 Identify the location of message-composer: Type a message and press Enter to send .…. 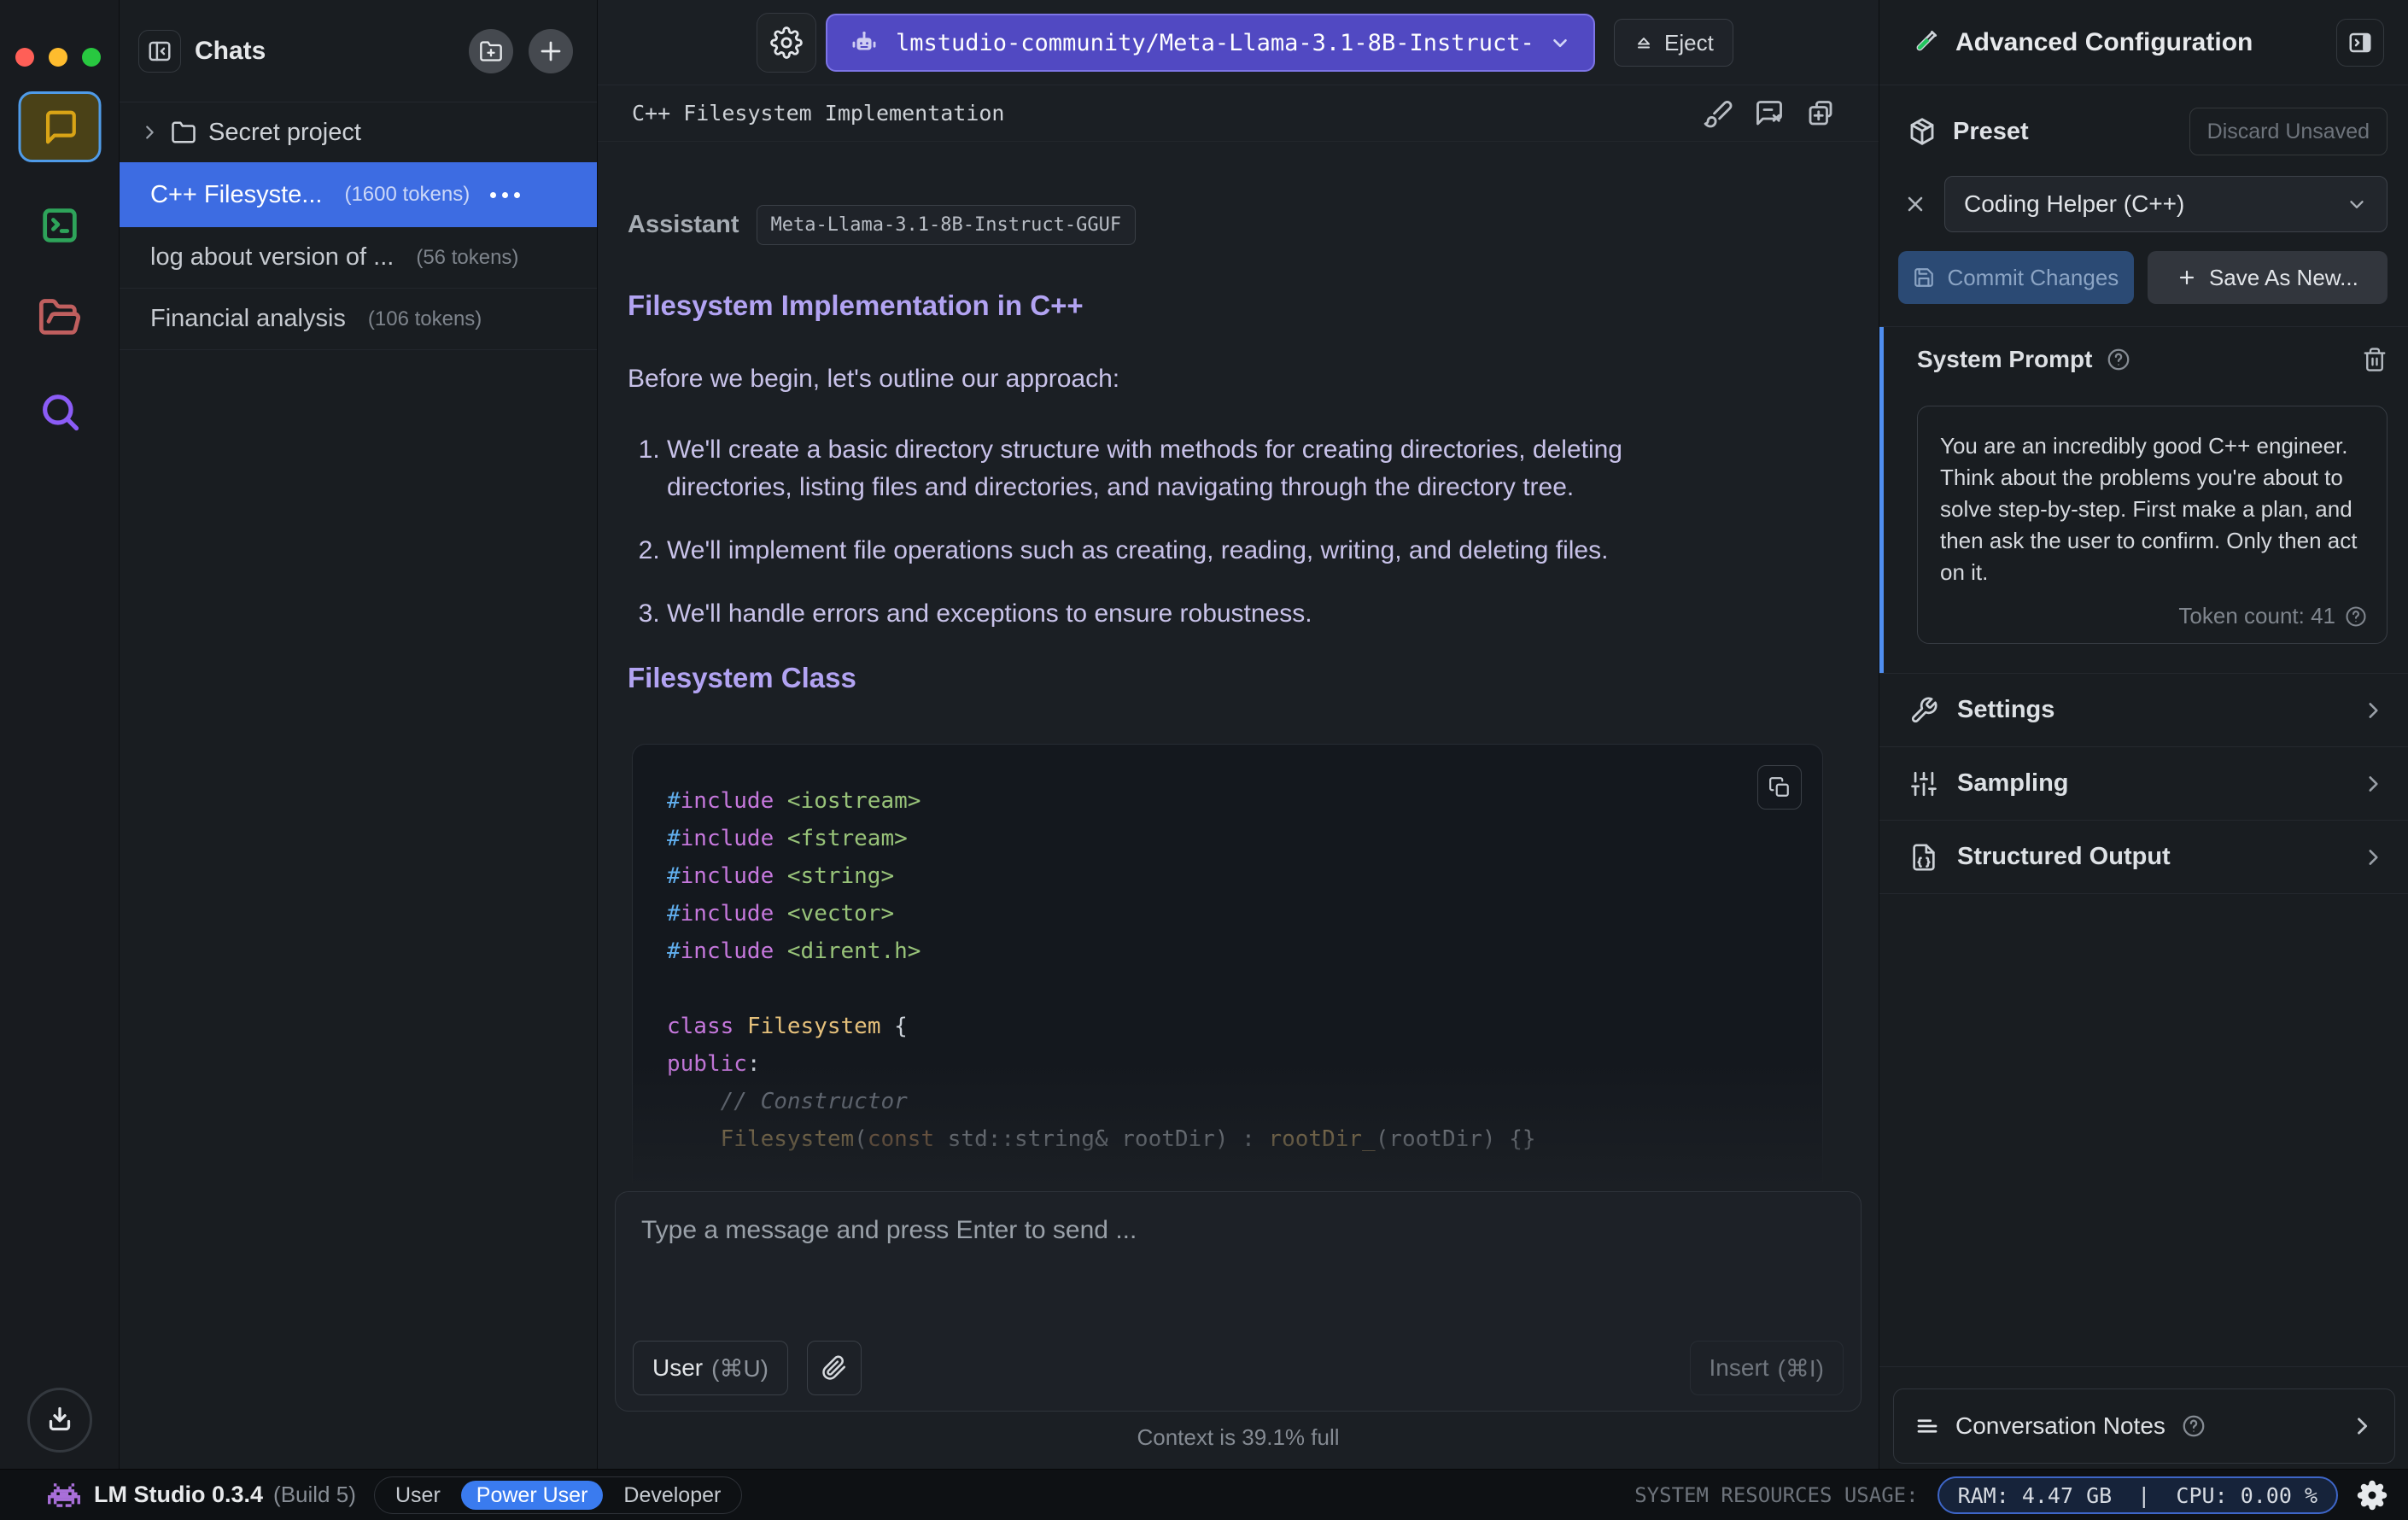
(1238, 1301).